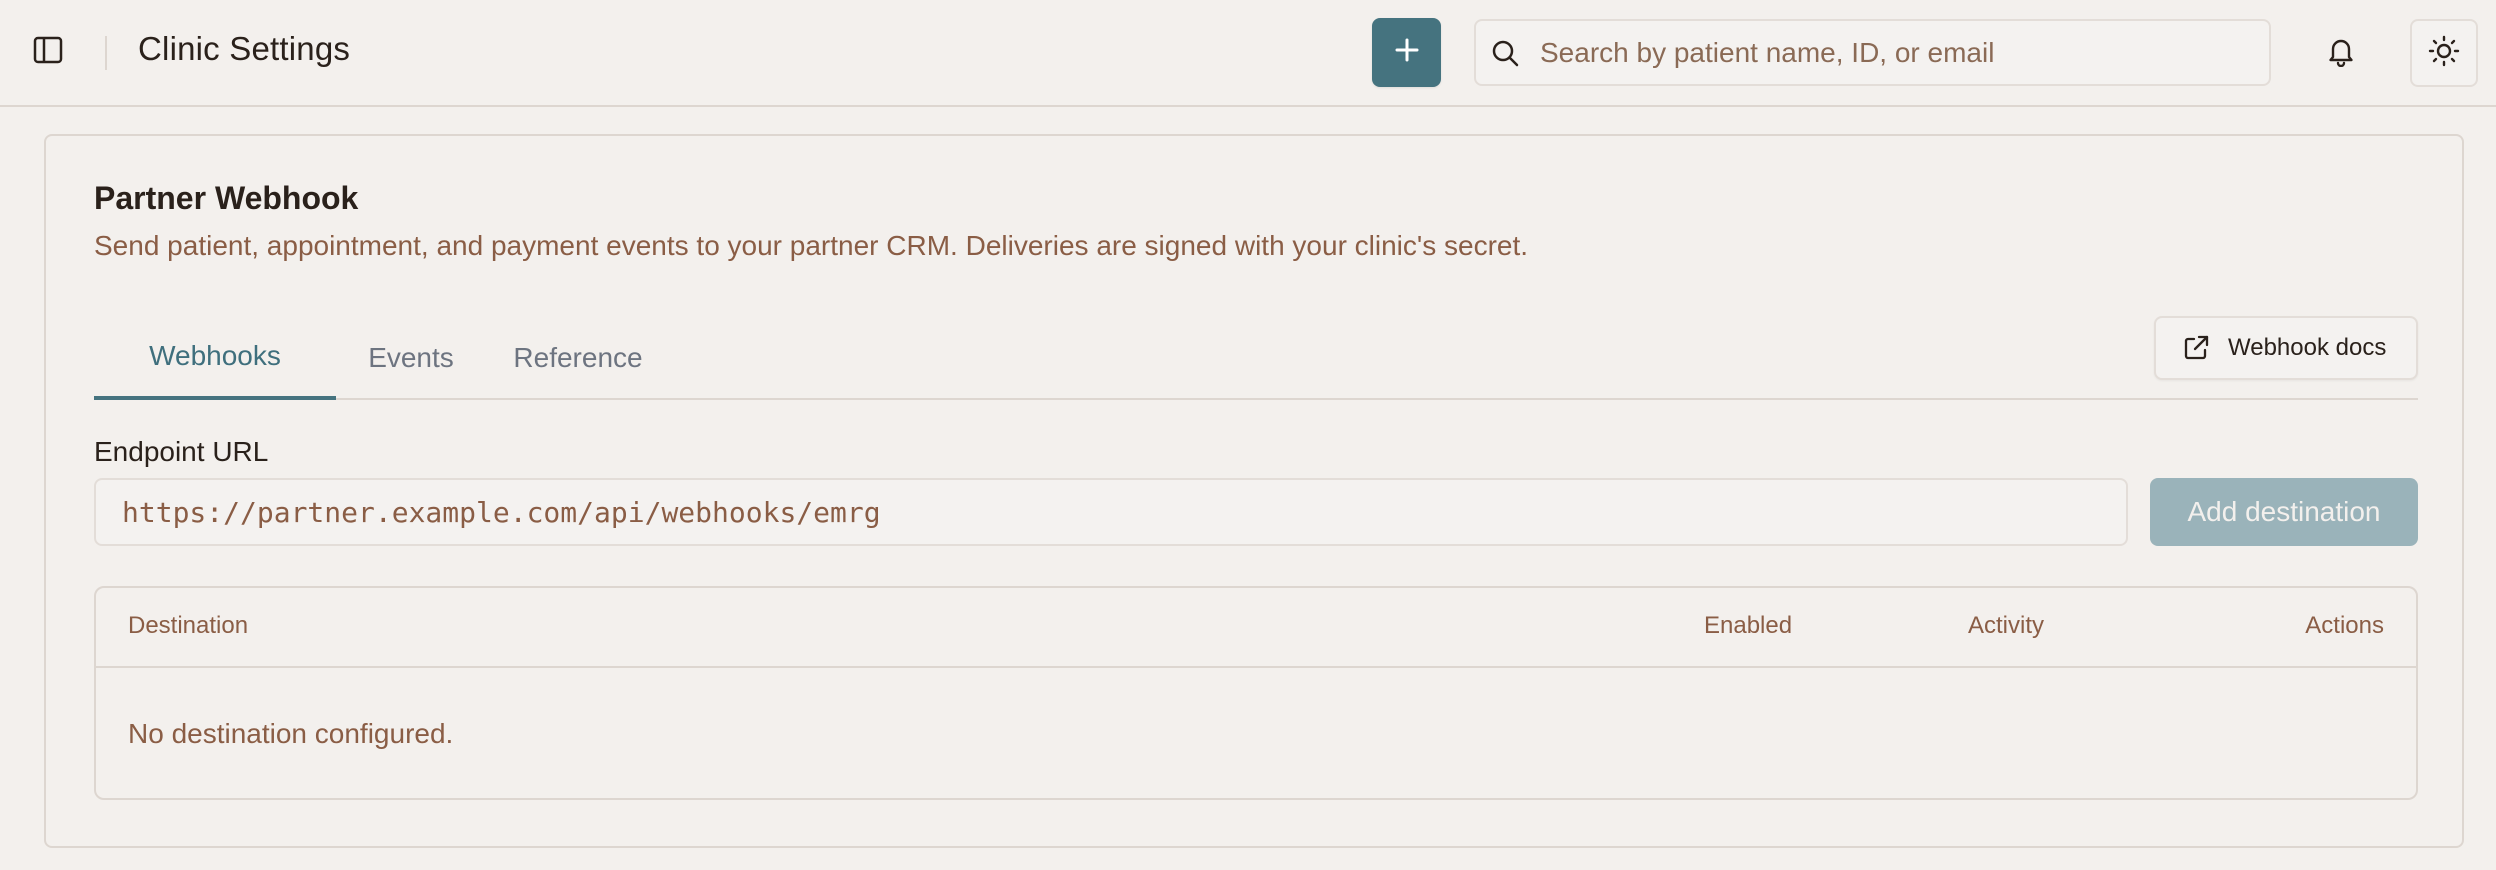 This screenshot has height=870, width=2496. I want to click on theme-toggle-button, so click(2444, 53).